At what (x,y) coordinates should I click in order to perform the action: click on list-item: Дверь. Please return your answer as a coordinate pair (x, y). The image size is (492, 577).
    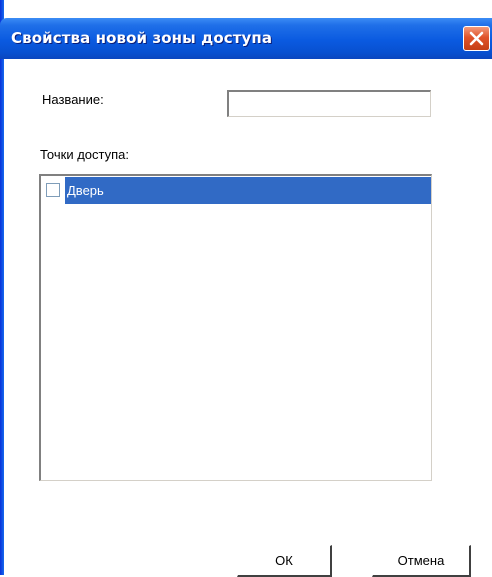
    Looking at the image, I should click on (248, 190).